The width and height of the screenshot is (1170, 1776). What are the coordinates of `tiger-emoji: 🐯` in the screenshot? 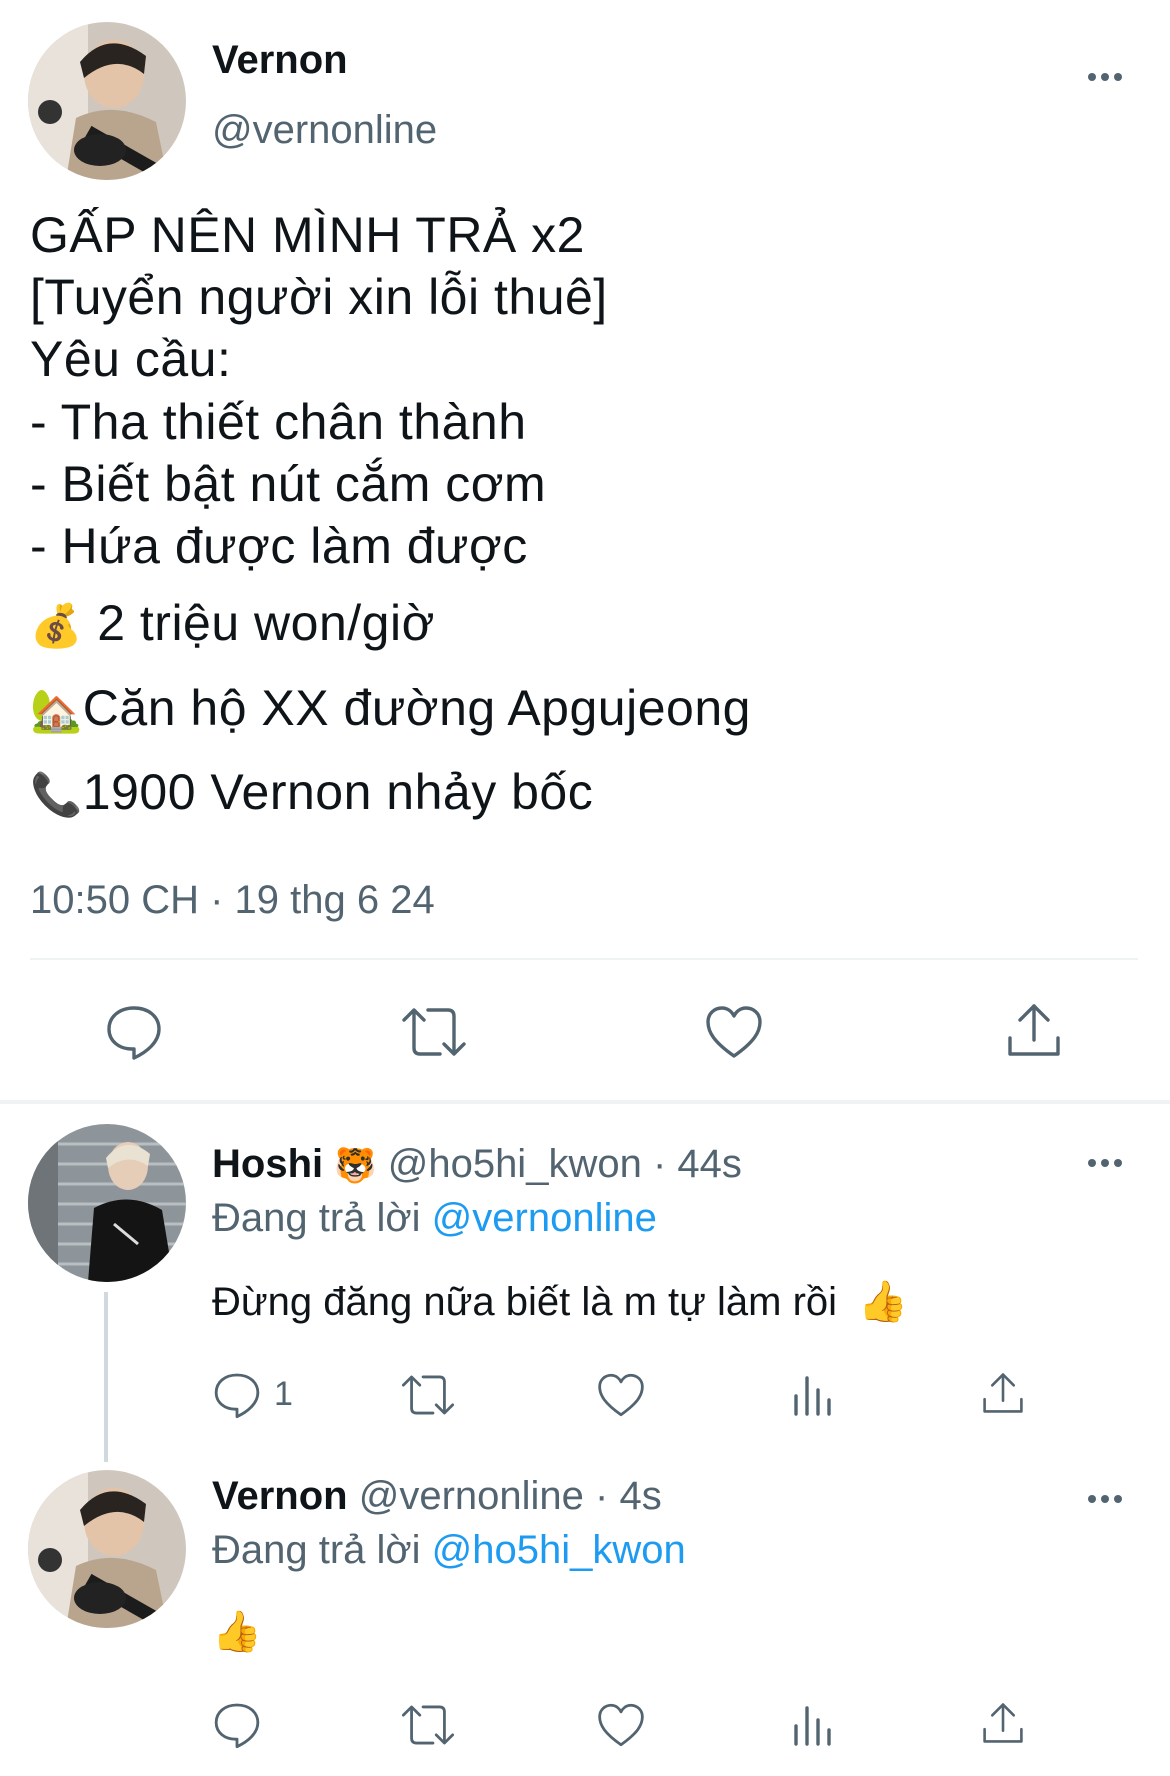 It's located at (355, 1166).